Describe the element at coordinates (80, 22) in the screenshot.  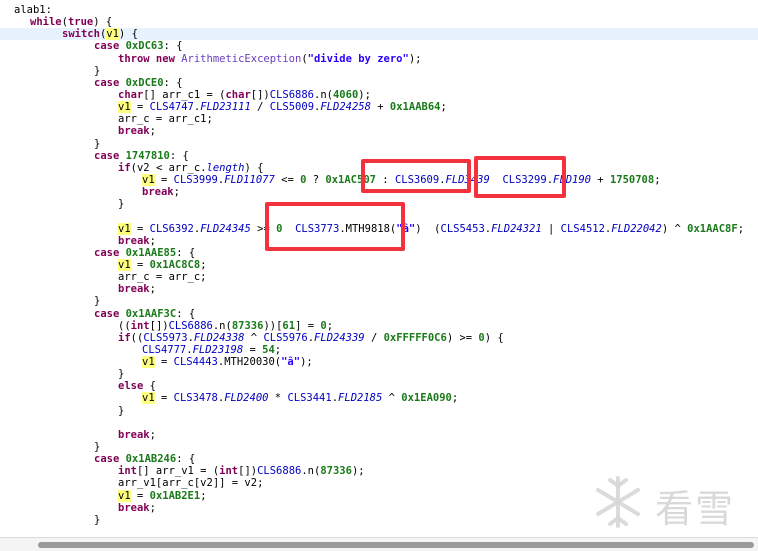
I see `code-token: true` at that location.